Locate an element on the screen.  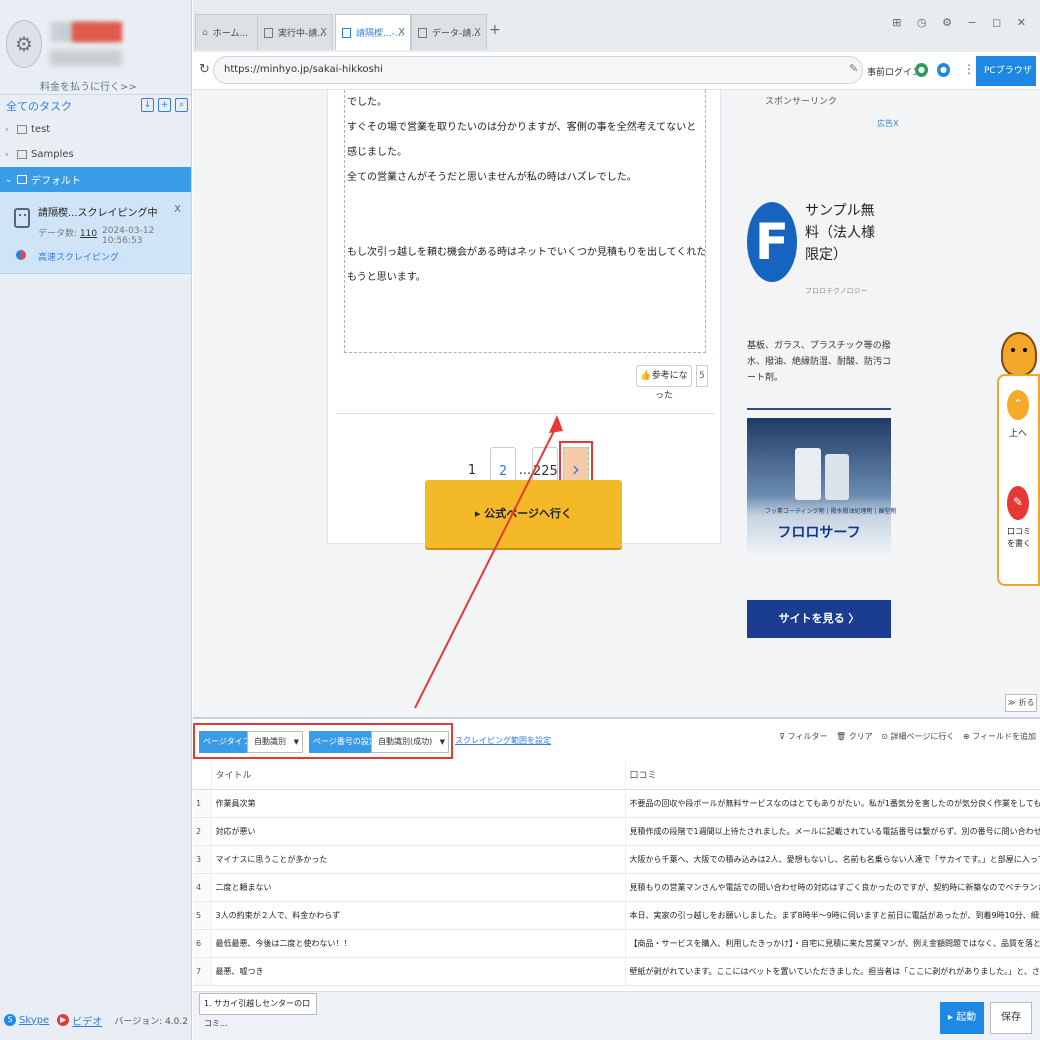
data-count-label: データ数: is located at coordinates (58, 234).